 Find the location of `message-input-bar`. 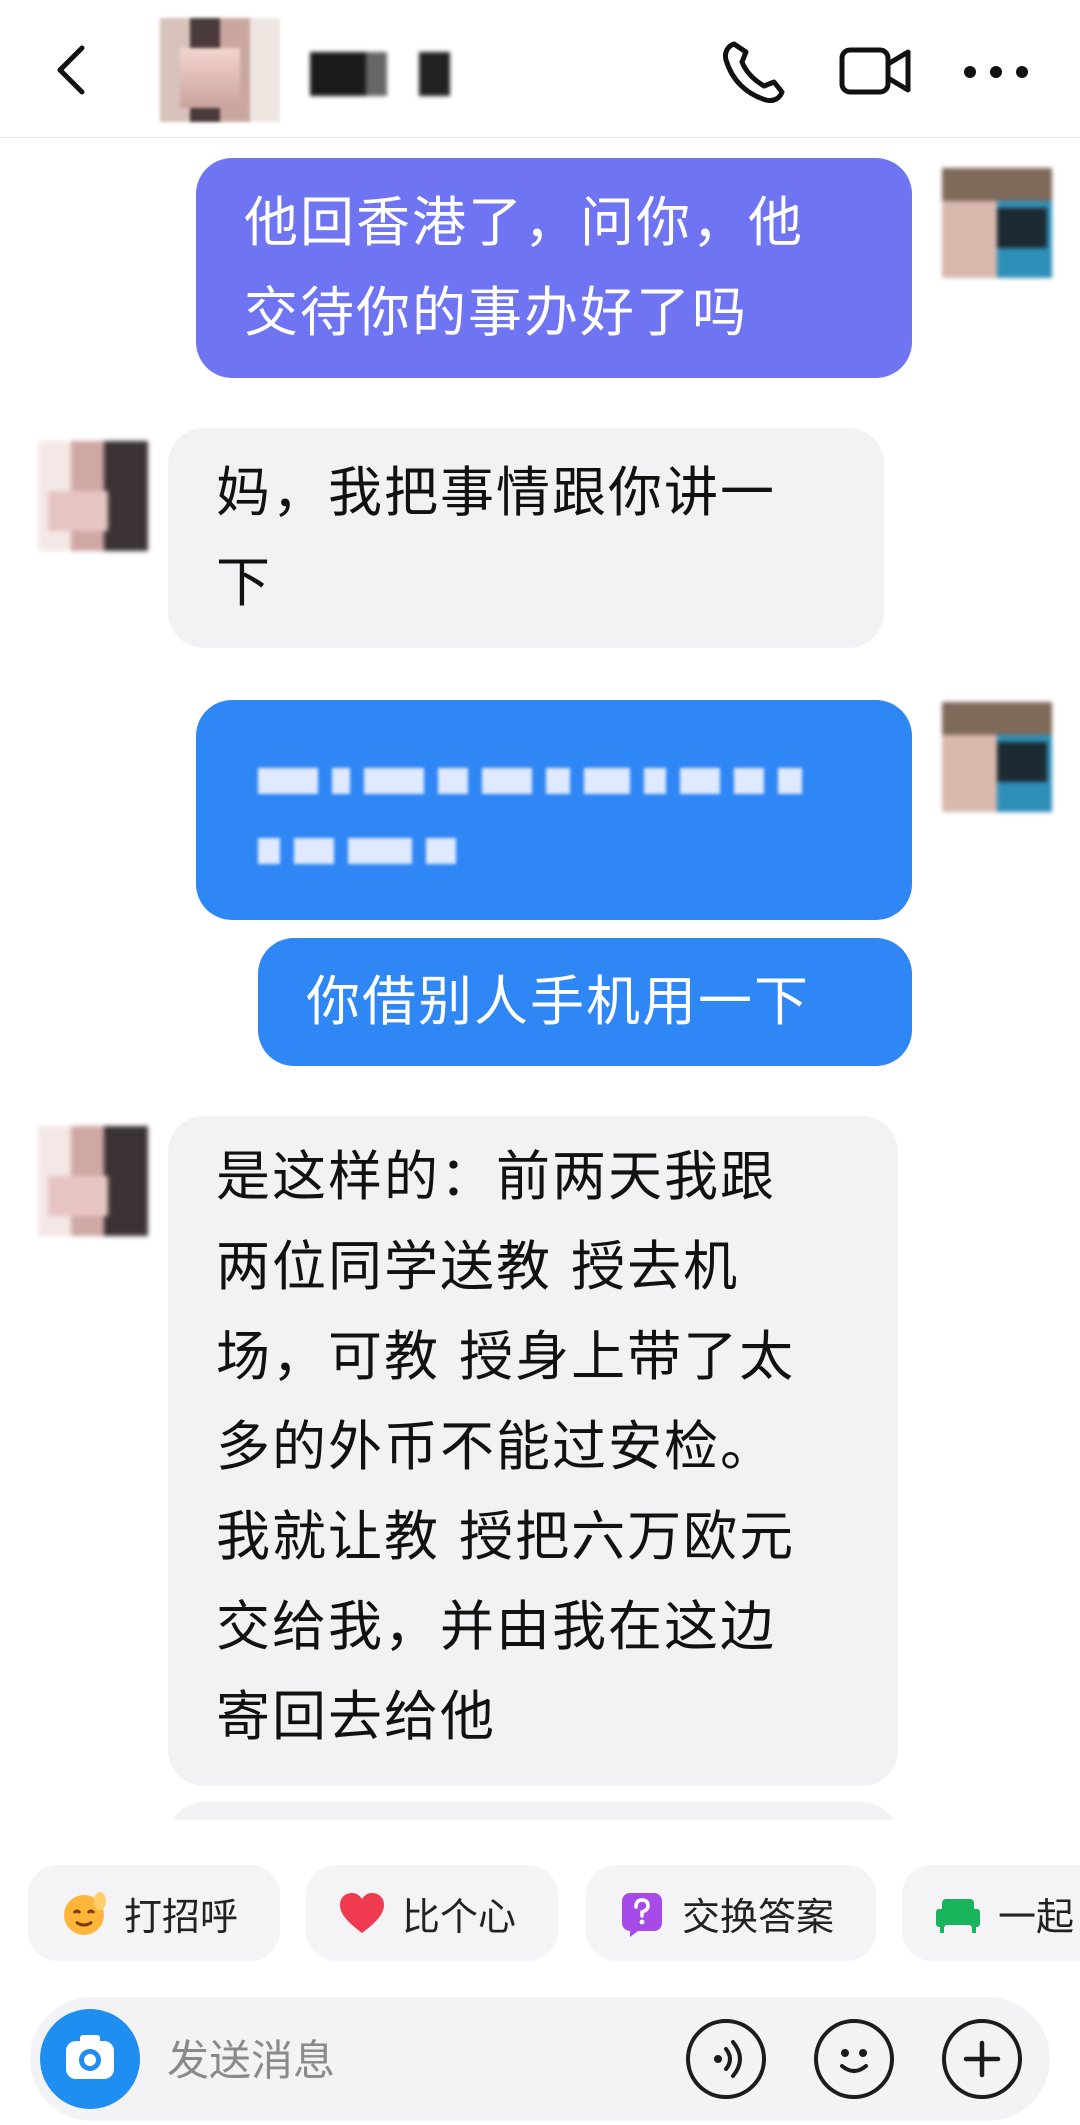

message-input-bar is located at coordinates (540, 2059).